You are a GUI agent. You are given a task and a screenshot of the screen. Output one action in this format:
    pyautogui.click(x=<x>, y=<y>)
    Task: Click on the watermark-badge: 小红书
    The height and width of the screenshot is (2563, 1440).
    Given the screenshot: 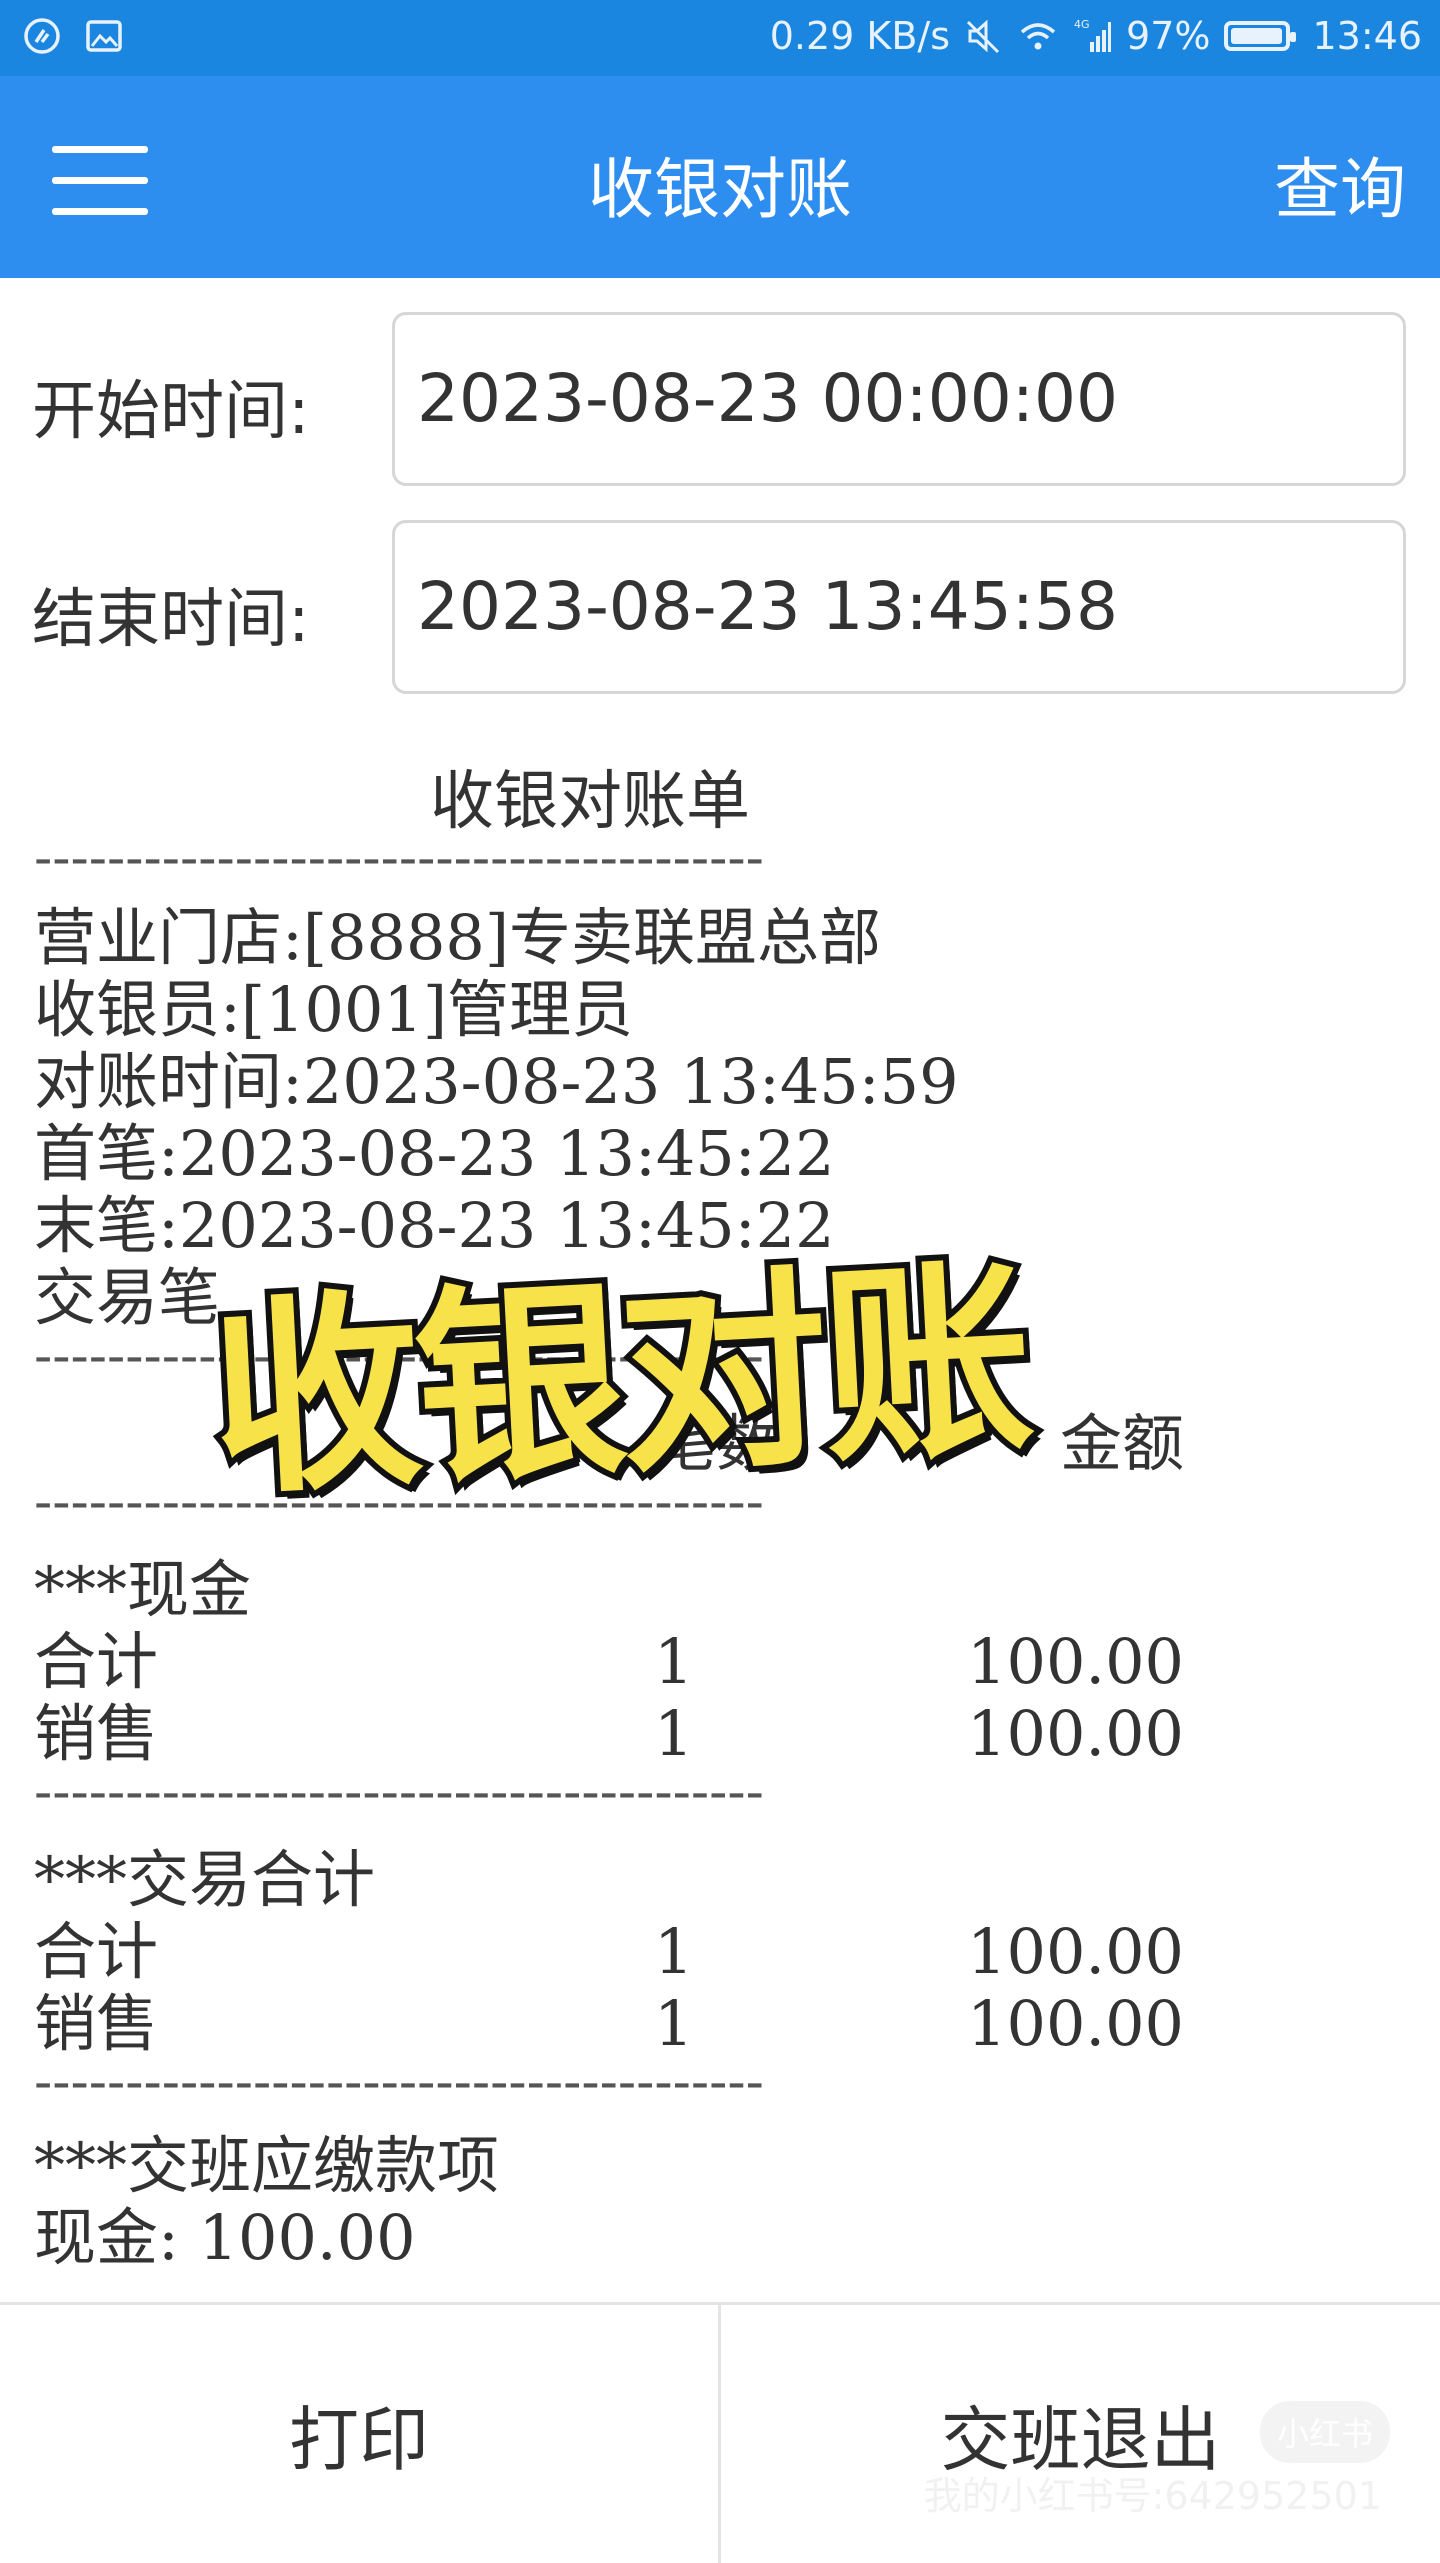 What is the action you would take?
    pyautogui.click(x=1325, y=2432)
    